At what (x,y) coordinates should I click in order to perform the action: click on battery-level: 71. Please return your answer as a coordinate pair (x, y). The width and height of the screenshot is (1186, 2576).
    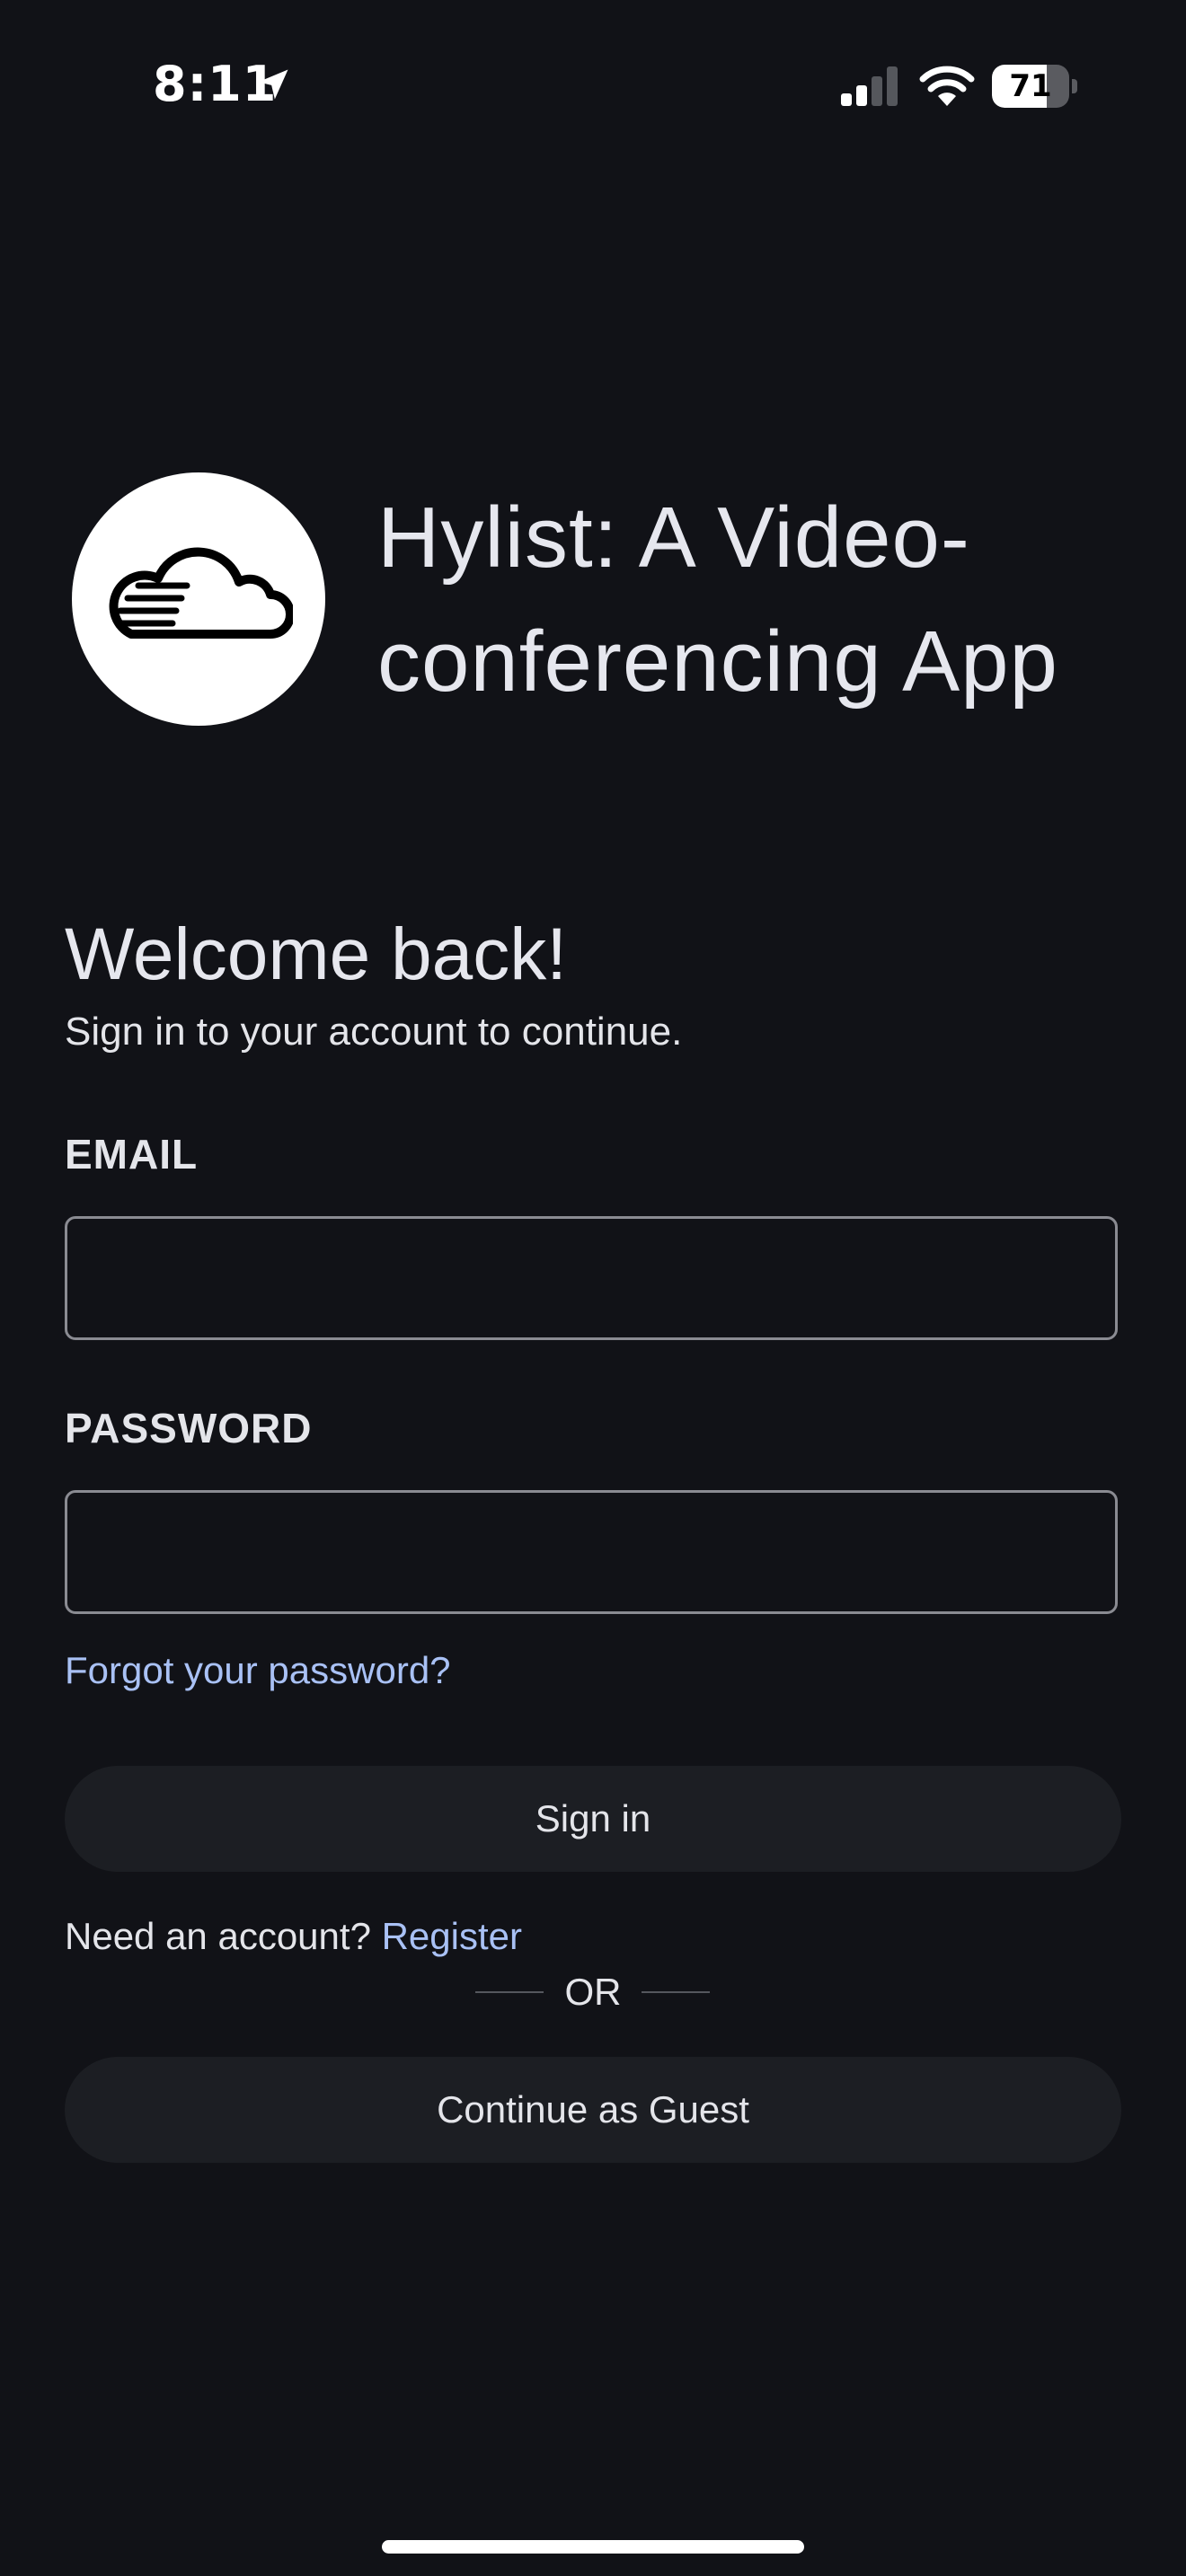
    Looking at the image, I should click on (1030, 86).